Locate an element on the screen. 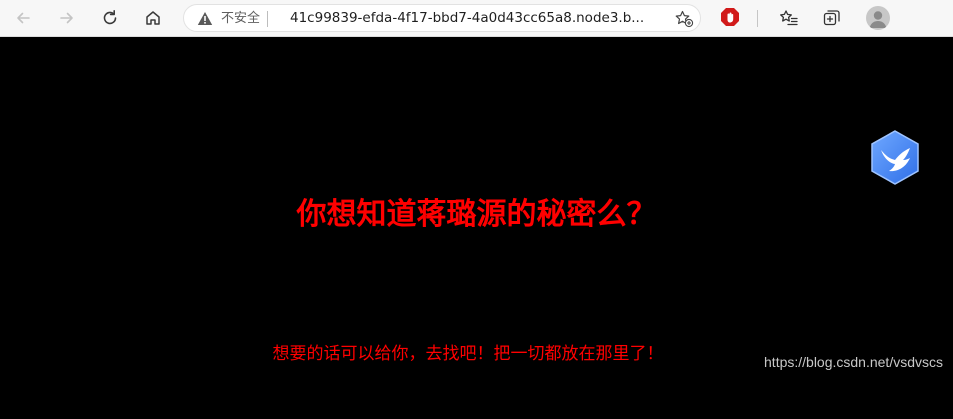  home-icon is located at coordinates (153, 18).